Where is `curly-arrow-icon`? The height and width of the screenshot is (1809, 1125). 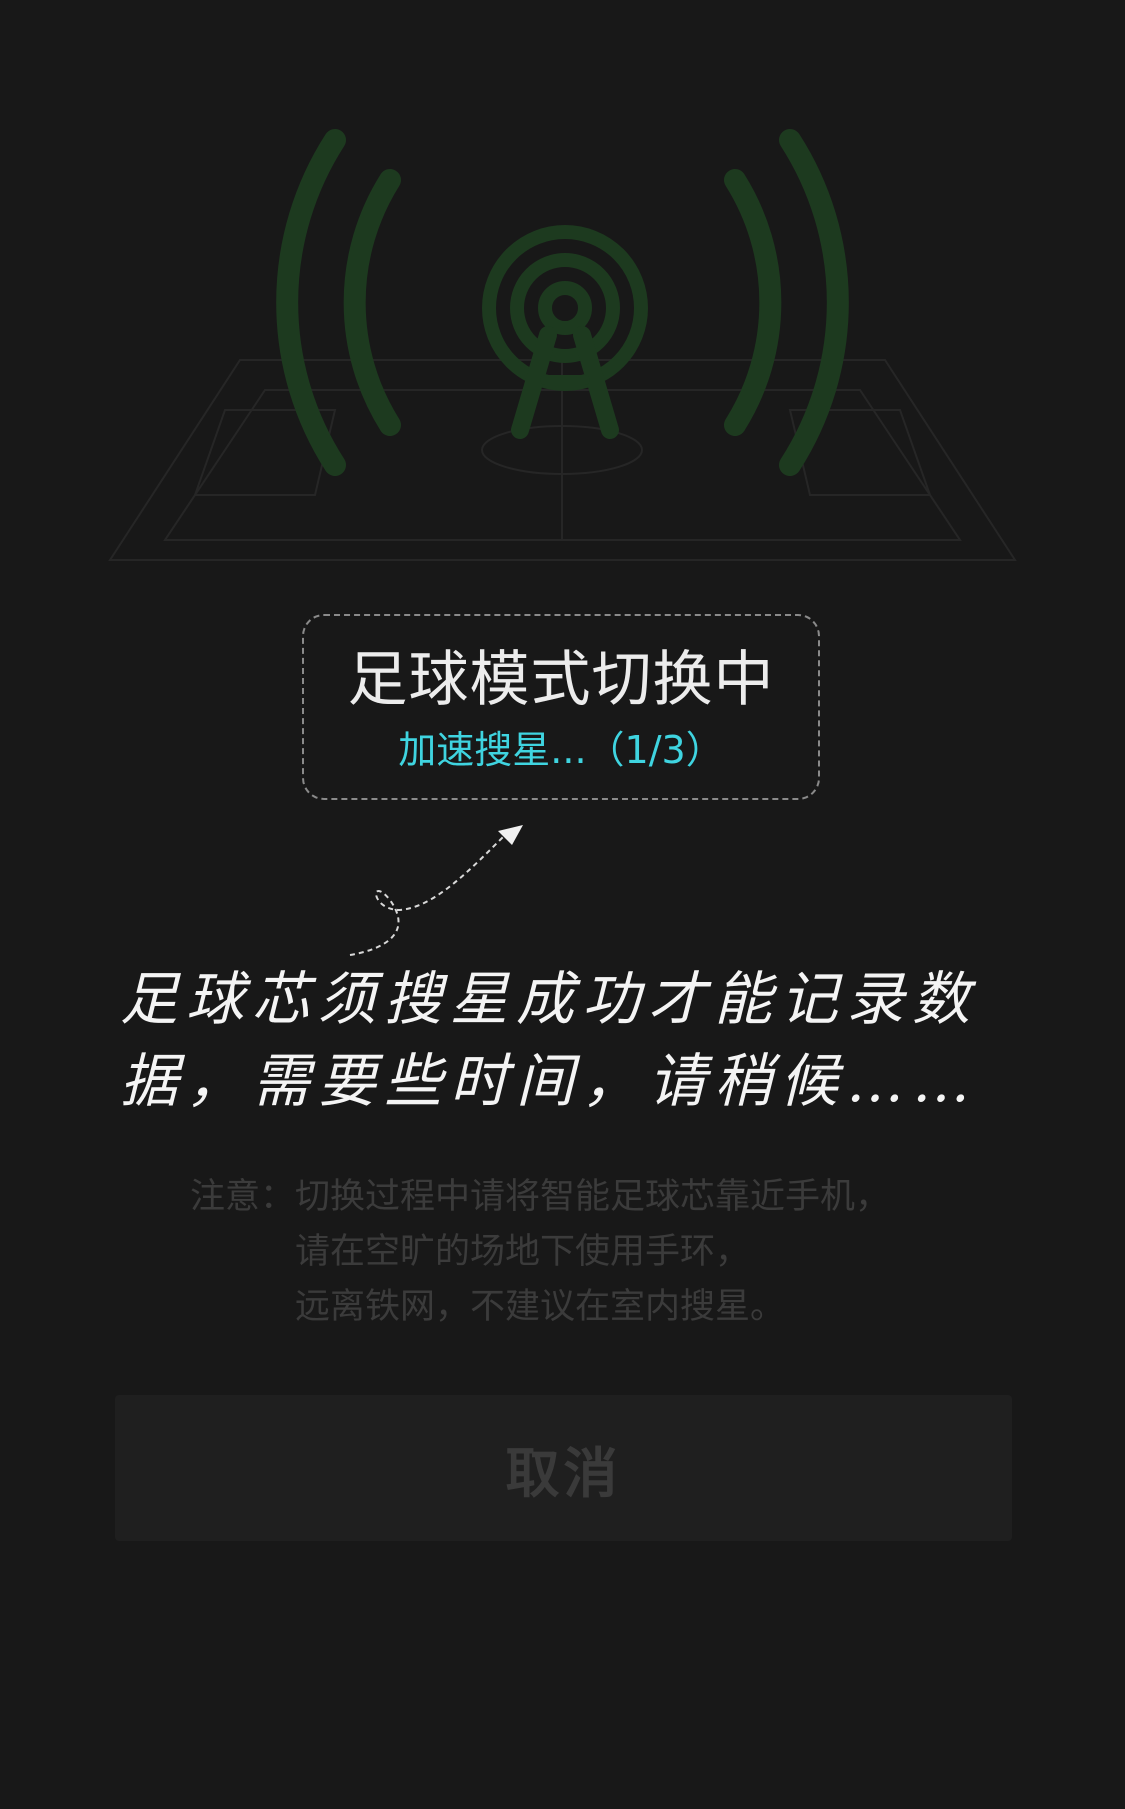
curly-arrow-icon is located at coordinates (440, 895).